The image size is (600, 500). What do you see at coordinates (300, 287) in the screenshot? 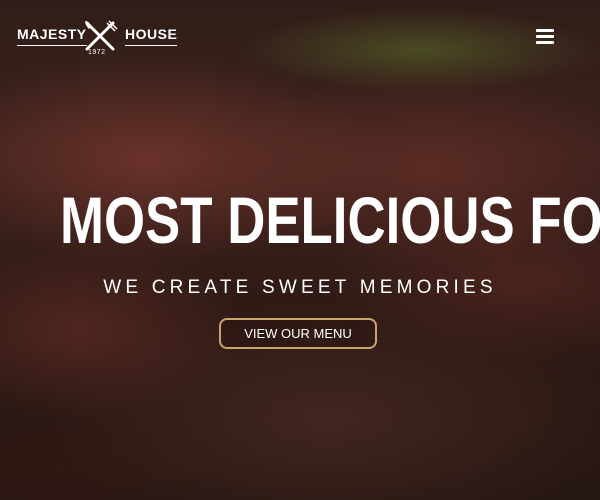
I see `hero-subheadline: WE CREATE SWEET MEMORIES` at bounding box center [300, 287].